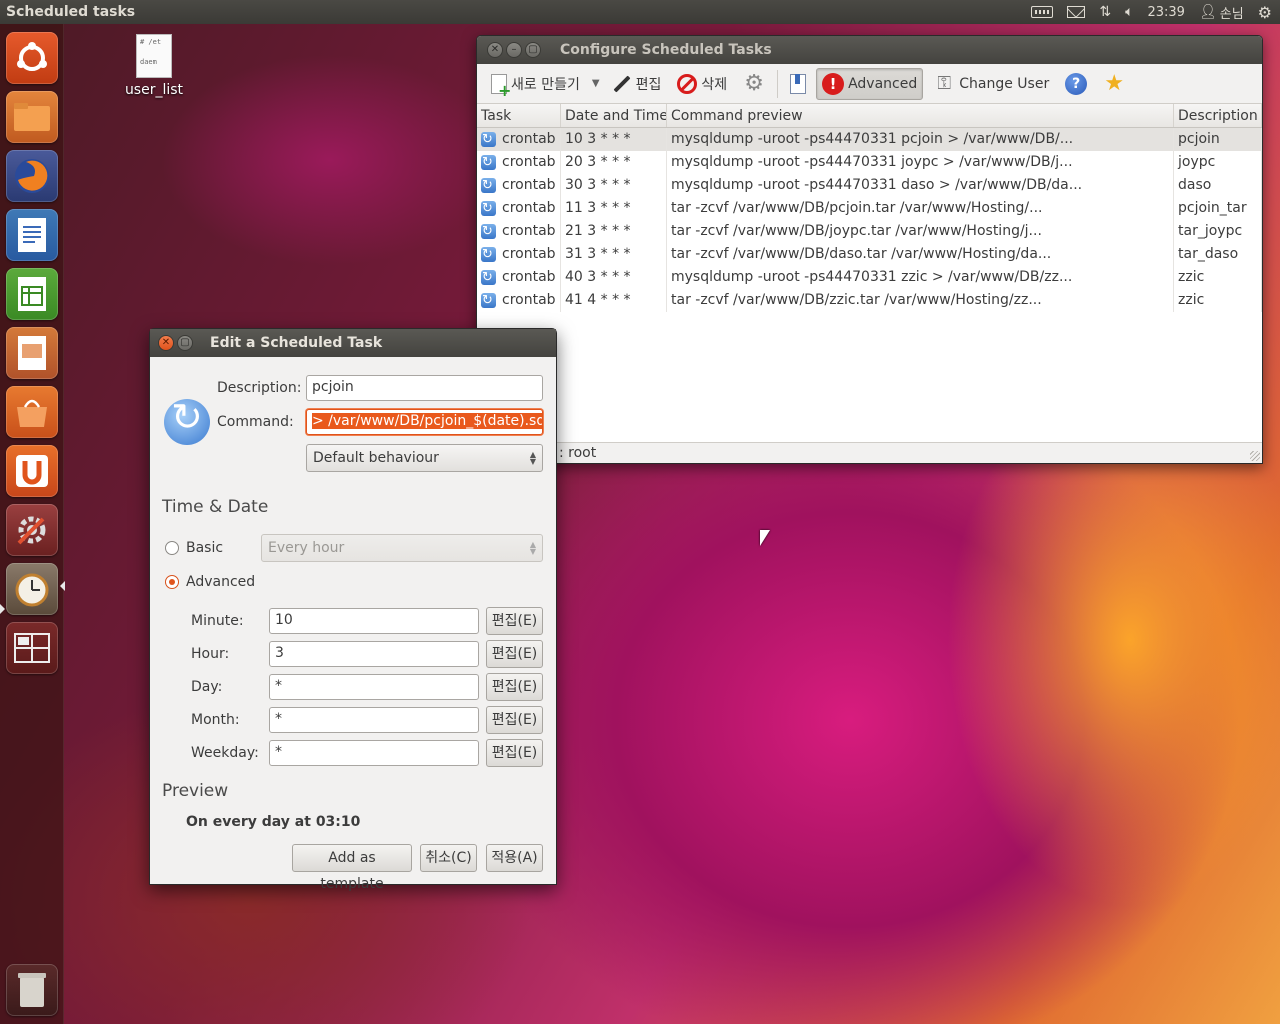 The image size is (1280, 1024). What do you see at coordinates (32, 294) in the screenshot?
I see `libreoffice-calc-icon` at bounding box center [32, 294].